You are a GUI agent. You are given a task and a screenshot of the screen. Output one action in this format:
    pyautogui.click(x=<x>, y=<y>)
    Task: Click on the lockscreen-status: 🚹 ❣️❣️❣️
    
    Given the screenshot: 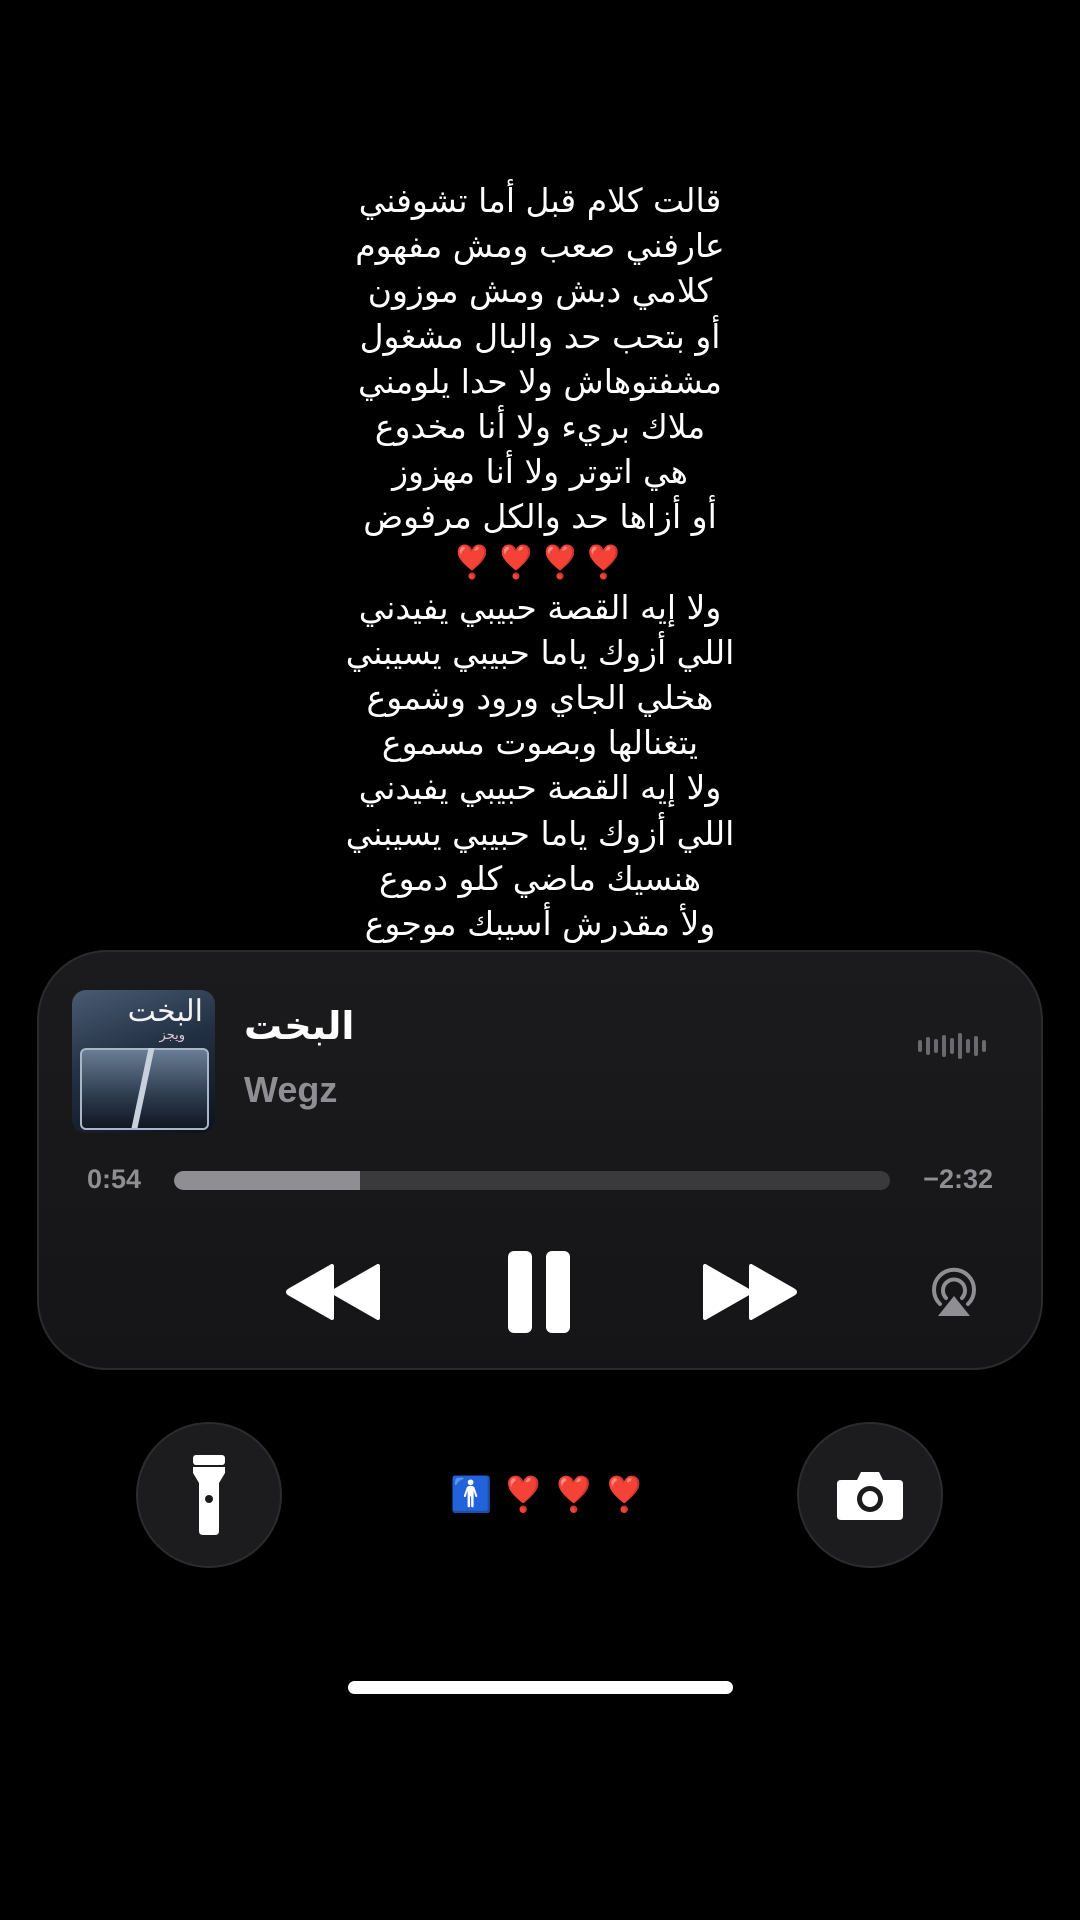 What is the action you would take?
    pyautogui.click(x=547, y=1495)
    